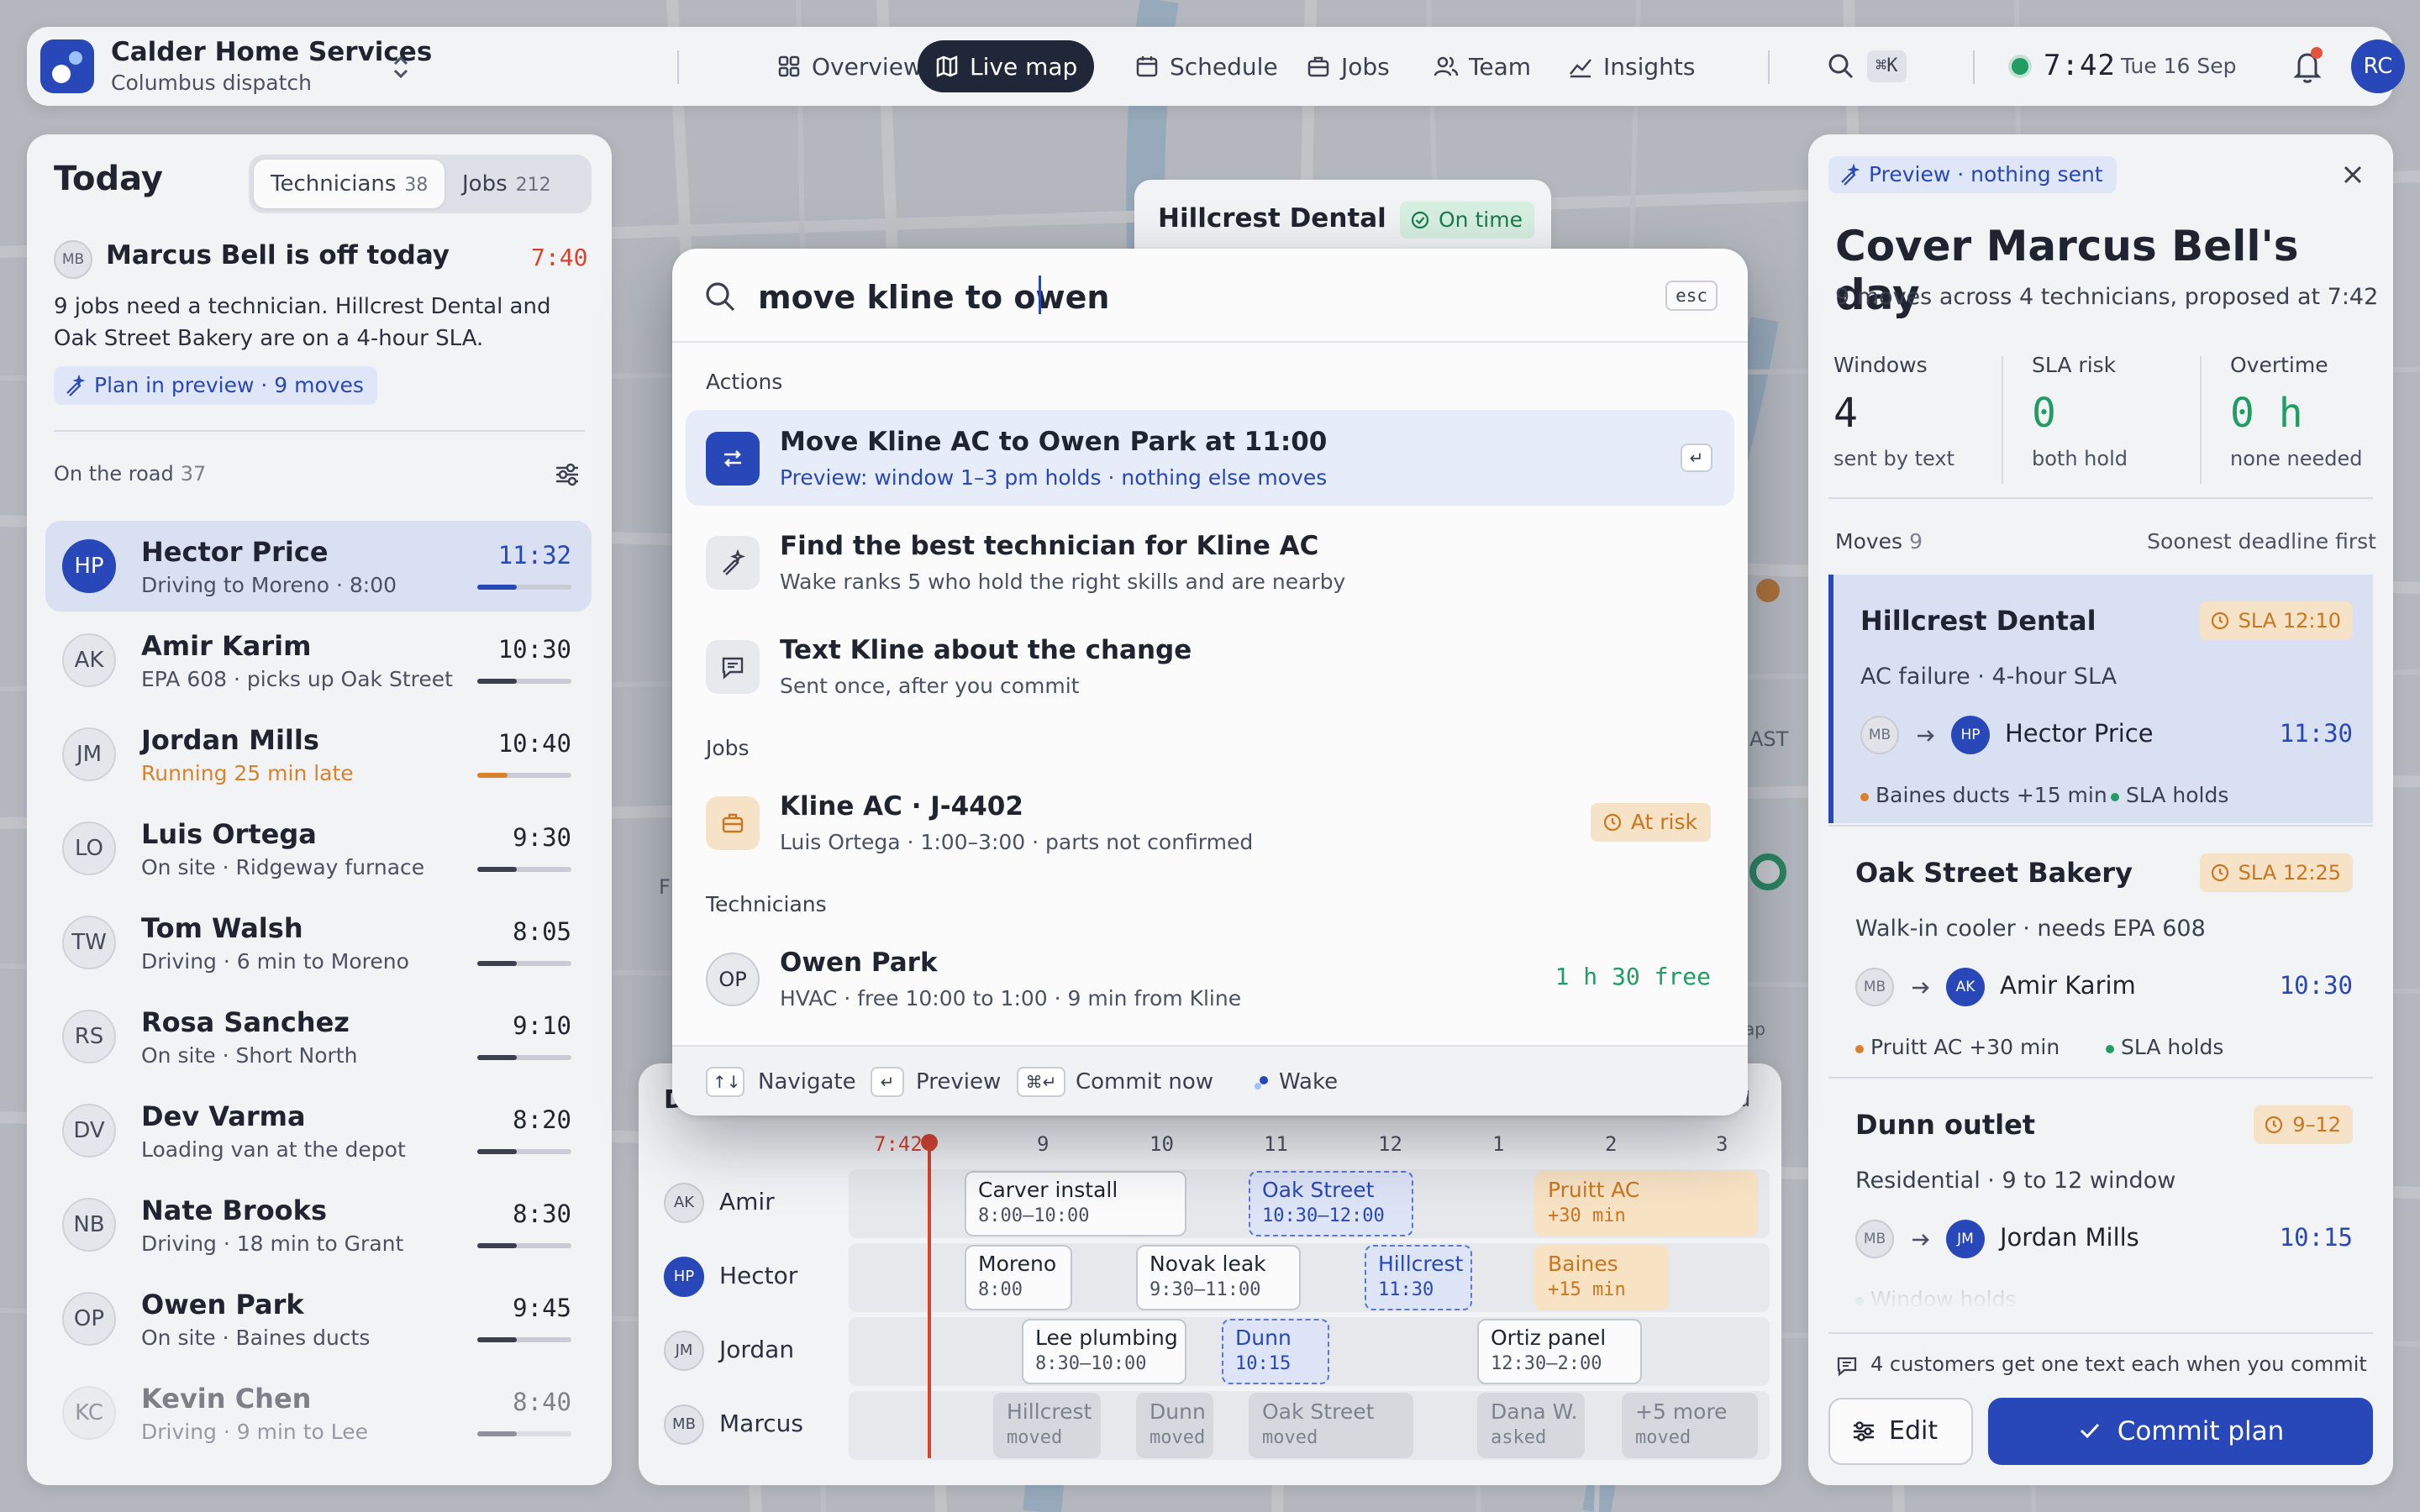  Describe the element at coordinates (318, 754) in the screenshot. I see `technician-row: JM Jordan Mills Running 25 min late 10:40` at that location.